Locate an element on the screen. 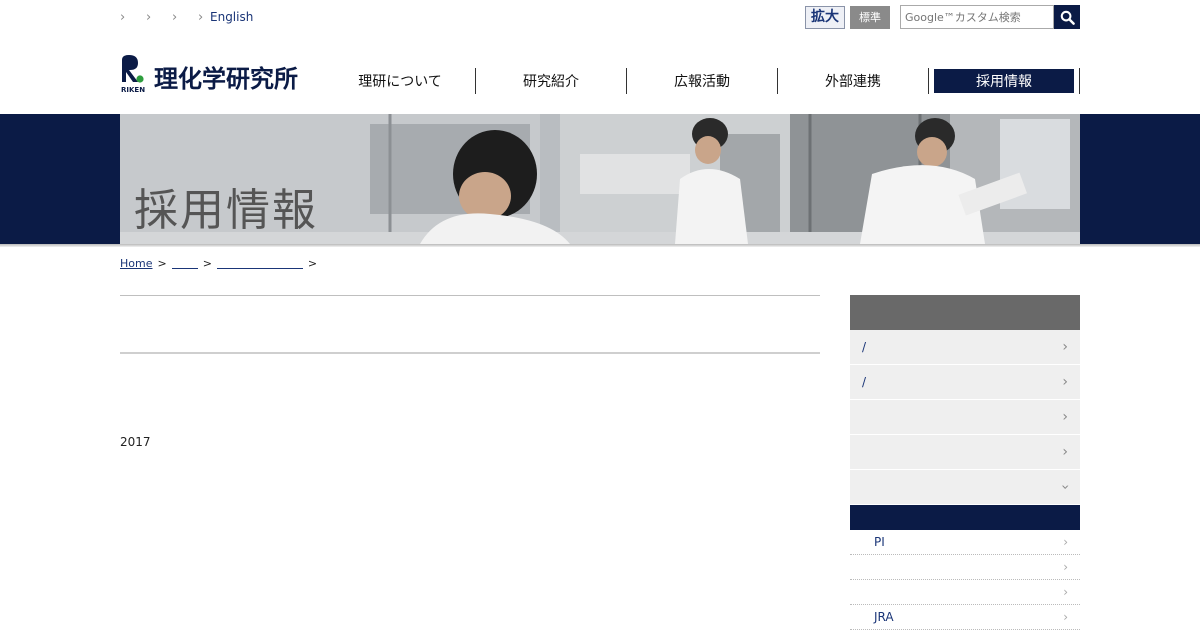 The image size is (1200, 630). utility-link-1: › is located at coordinates (126, 17).